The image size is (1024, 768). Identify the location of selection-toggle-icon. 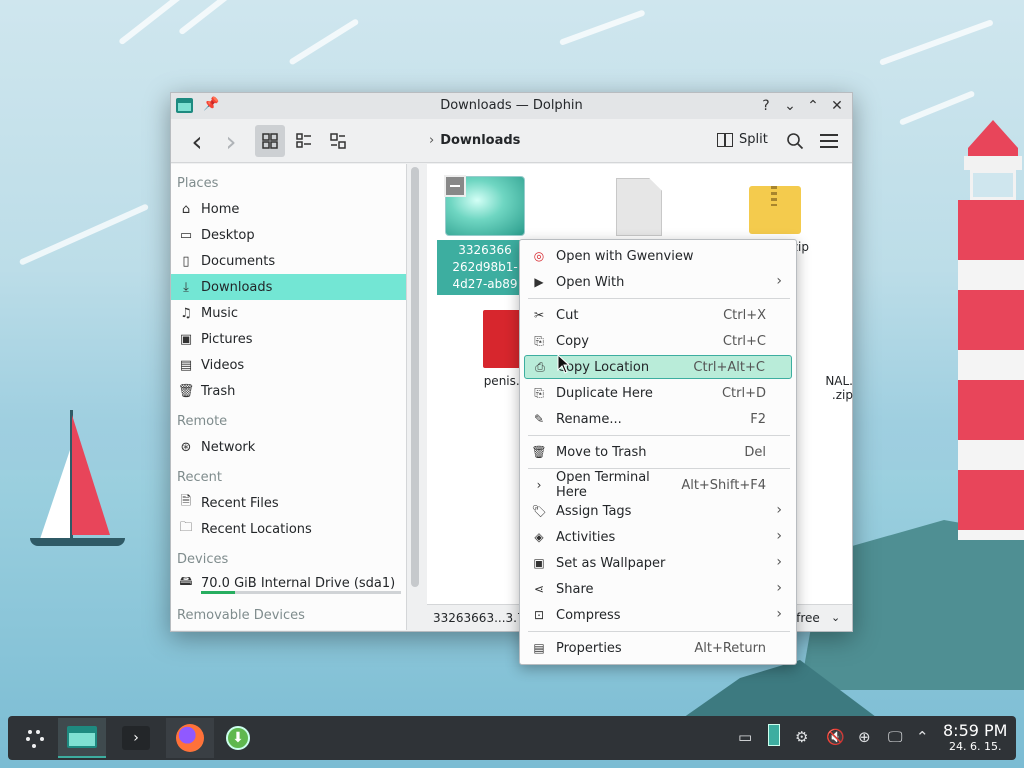
(455, 186).